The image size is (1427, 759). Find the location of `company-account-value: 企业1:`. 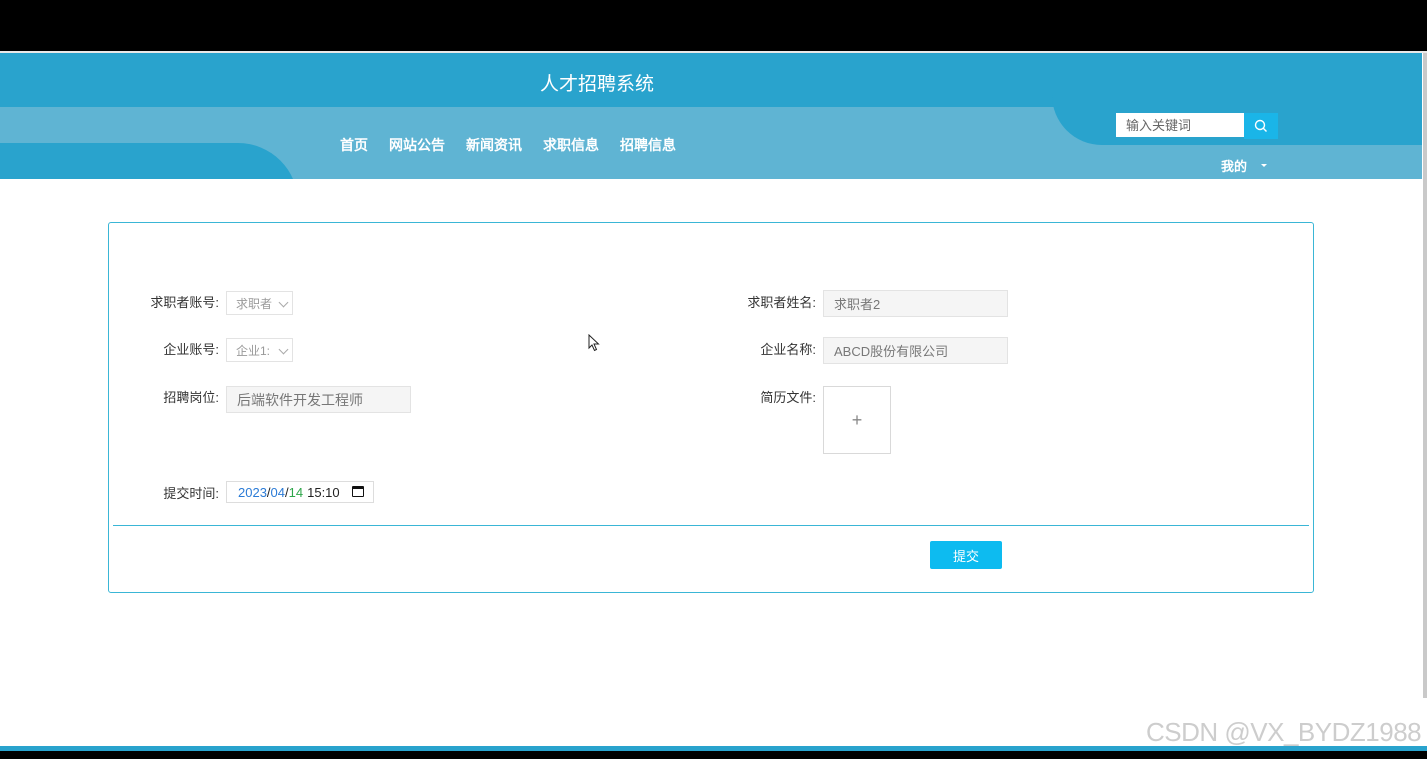

company-account-value: 企业1: is located at coordinates (253, 350).